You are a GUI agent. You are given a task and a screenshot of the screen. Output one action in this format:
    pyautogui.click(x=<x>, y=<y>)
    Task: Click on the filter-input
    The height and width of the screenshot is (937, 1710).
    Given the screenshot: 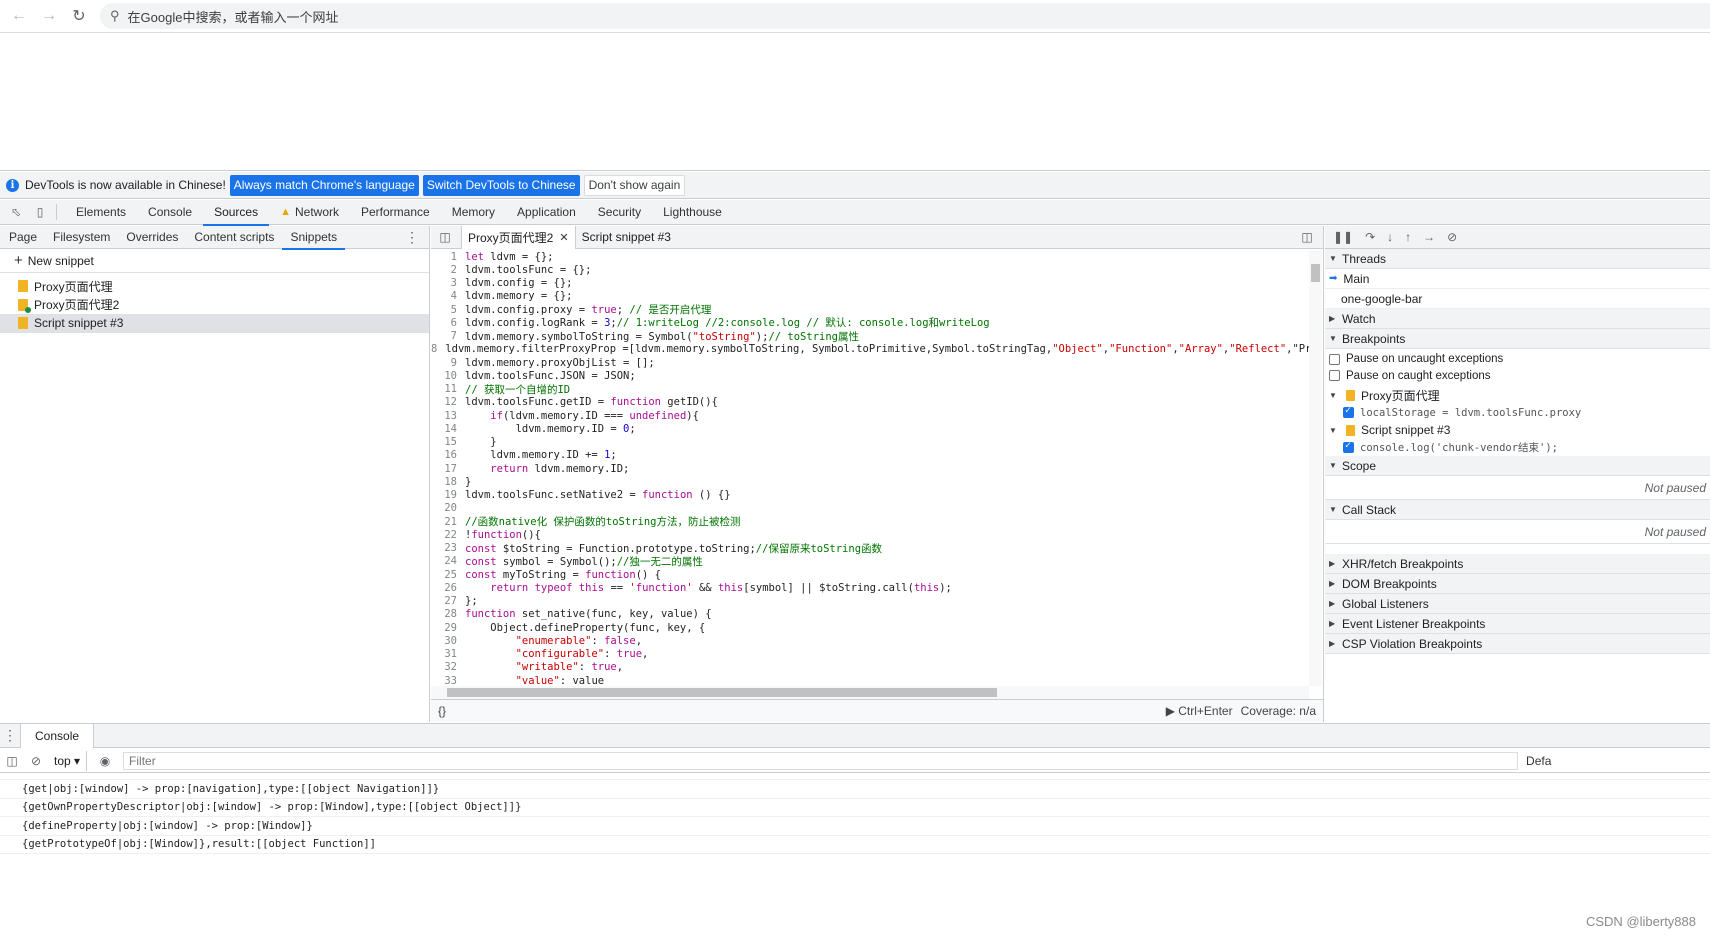 What is the action you would take?
    pyautogui.click(x=821, y=760)
    